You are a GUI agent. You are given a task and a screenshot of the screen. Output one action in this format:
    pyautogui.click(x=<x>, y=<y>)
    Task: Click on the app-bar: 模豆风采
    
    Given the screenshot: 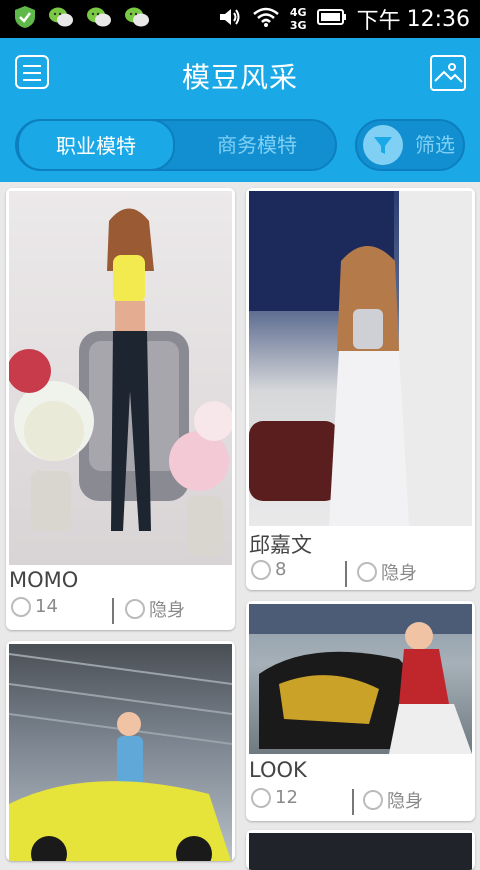 What is the action you would take?
    pyautogui.click(x=240, y=74)
    